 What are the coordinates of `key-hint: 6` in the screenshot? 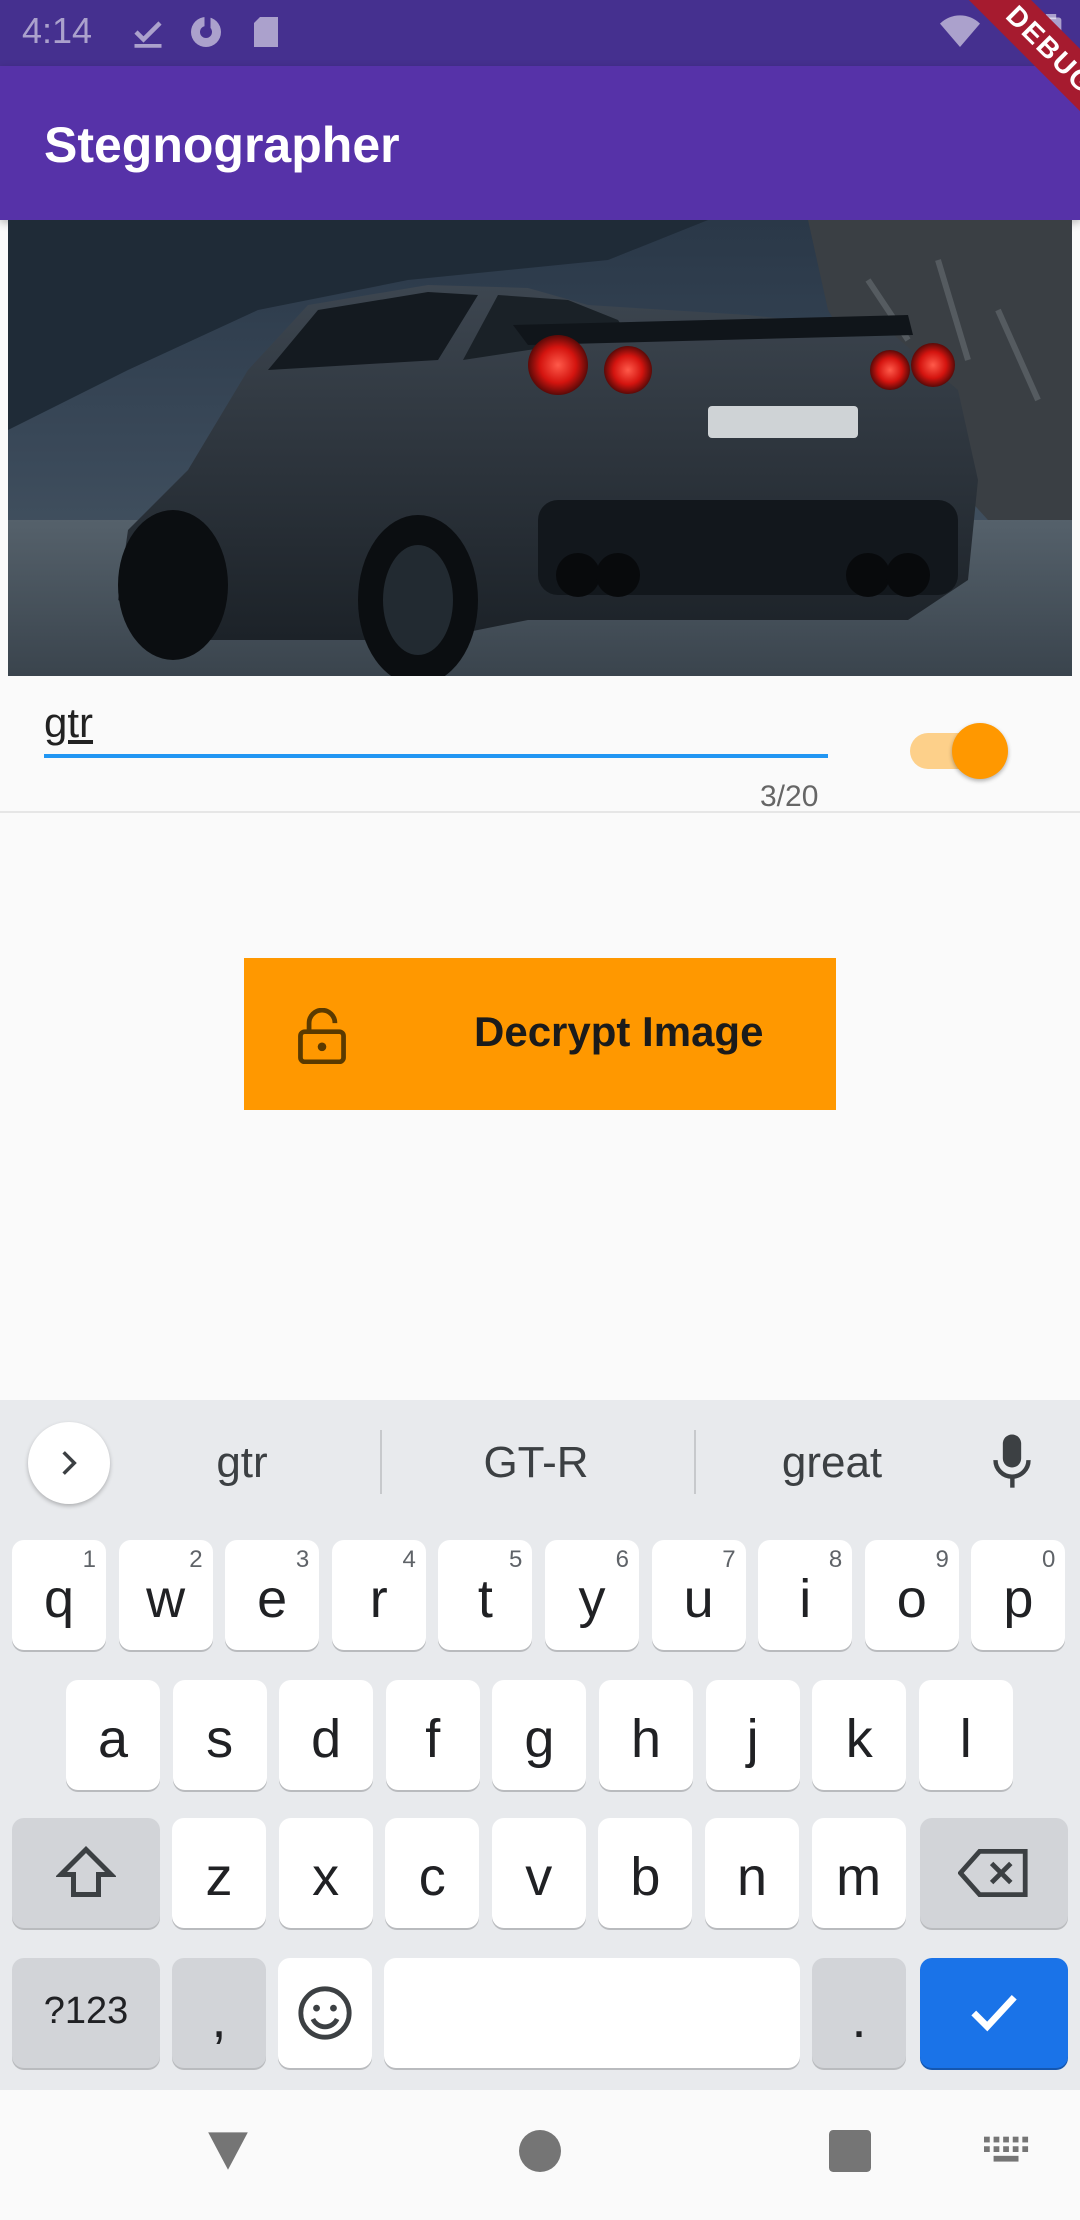 It's located at (622, 1559).